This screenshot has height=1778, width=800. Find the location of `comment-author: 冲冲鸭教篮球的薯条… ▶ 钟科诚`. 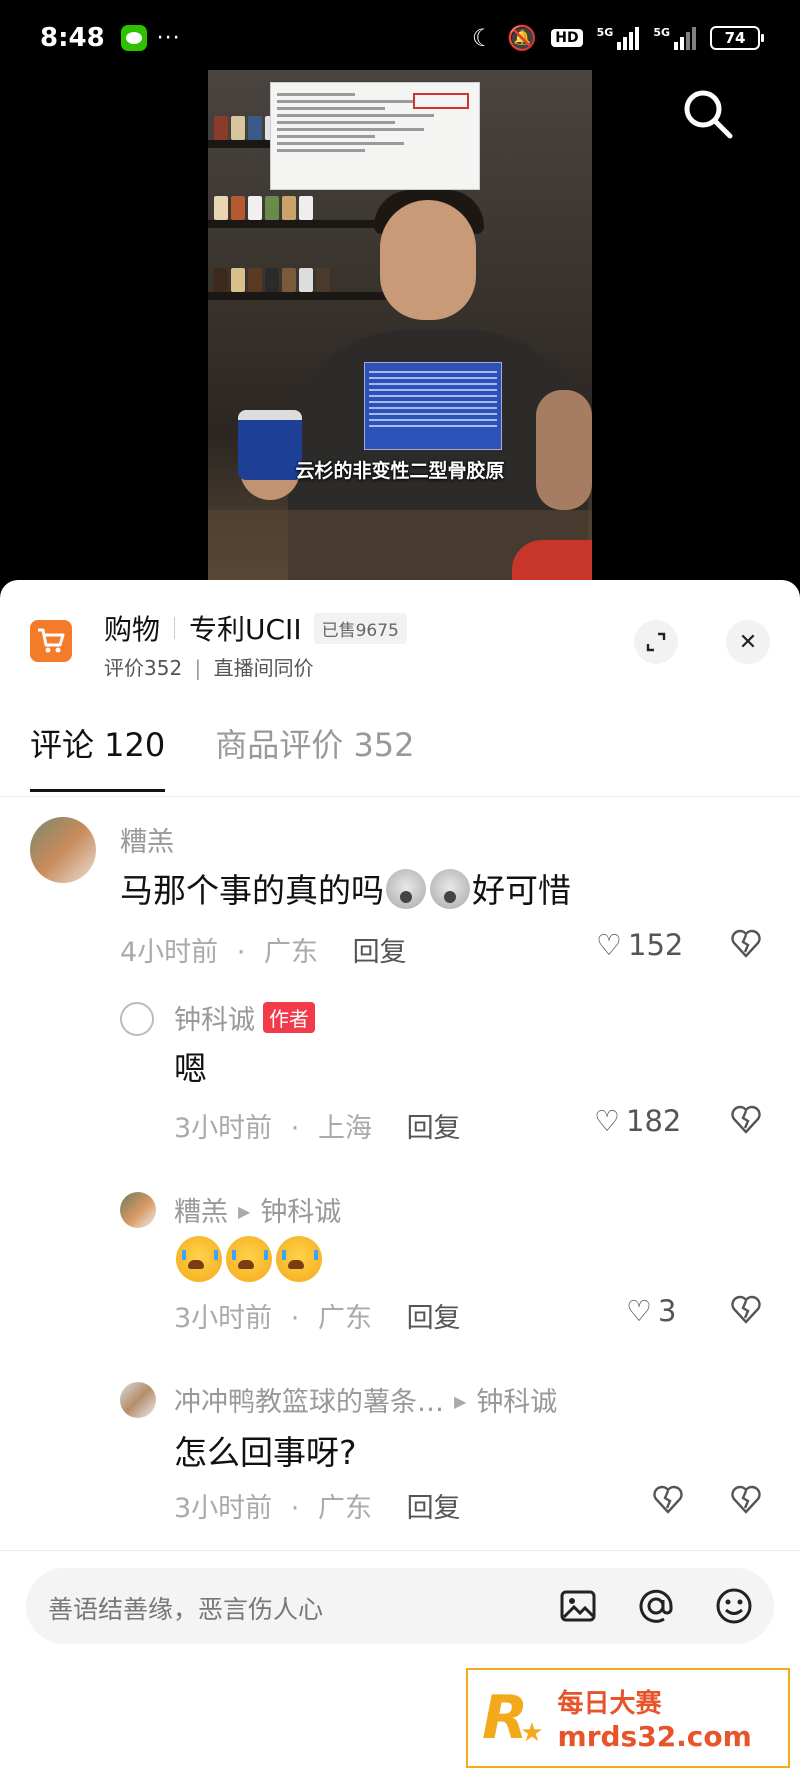

comment-author: 冲冲鸭教篮球的薯条… ▶ 钟科诚 is located at coordinates (365, 1399).